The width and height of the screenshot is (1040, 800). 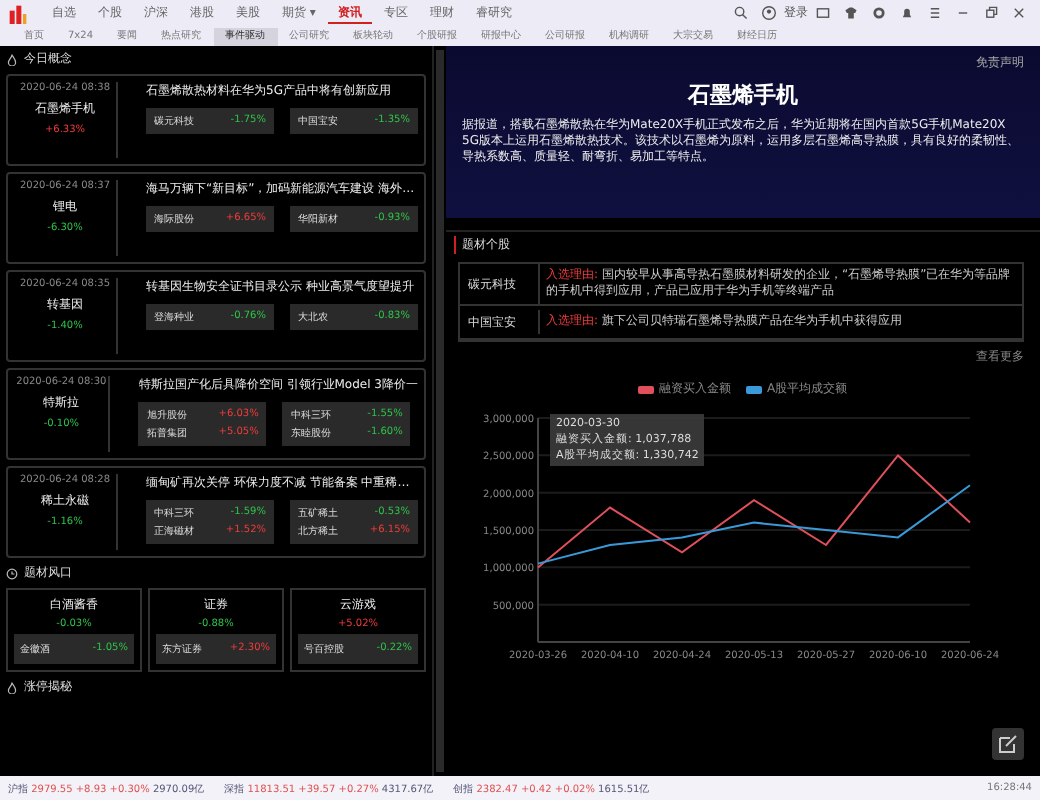 What do you see at coordinates (18, 13) in the screenshot?
I see `app-logo-icon` at bounding box center [18, 13].